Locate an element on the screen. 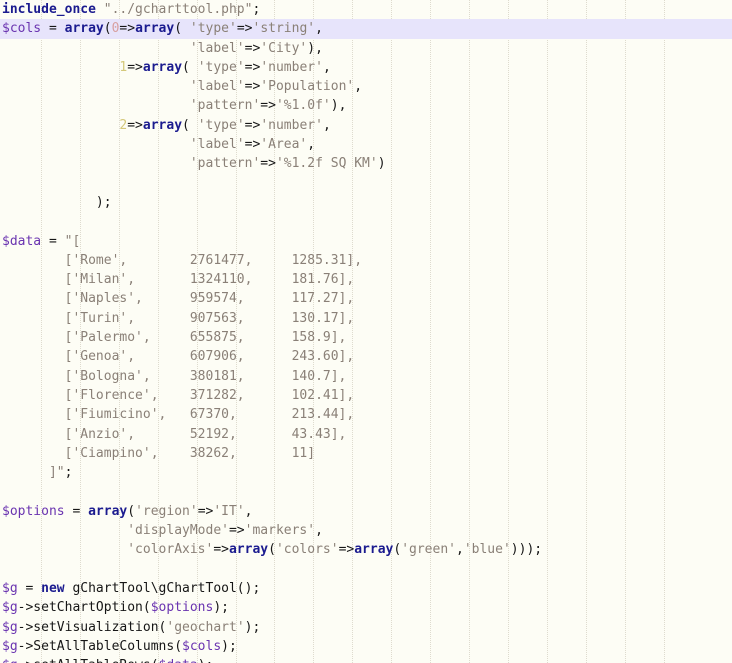  token-plain: ->setChartOption( is located at coordinates (84, 608).